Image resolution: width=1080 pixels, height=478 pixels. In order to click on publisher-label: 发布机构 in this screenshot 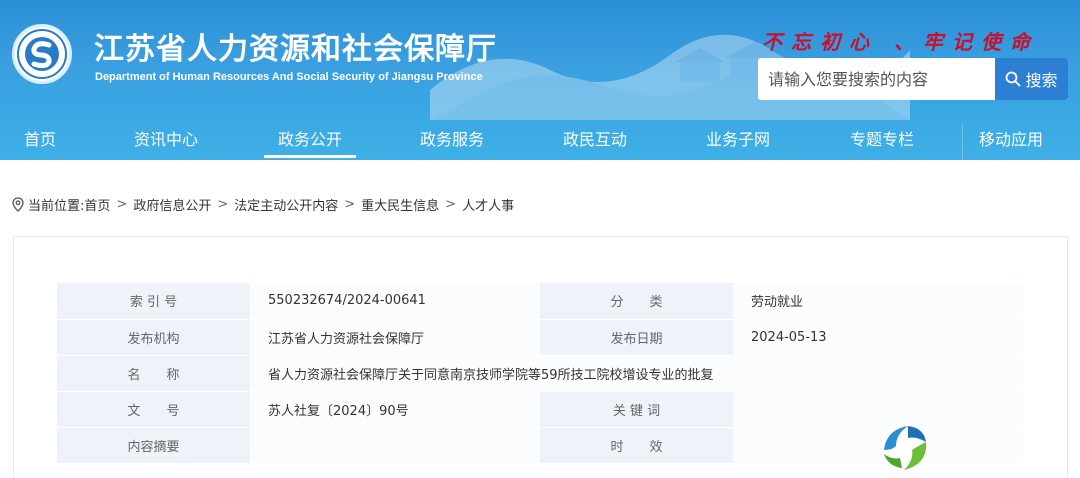, I will do `click(153, 337)`.